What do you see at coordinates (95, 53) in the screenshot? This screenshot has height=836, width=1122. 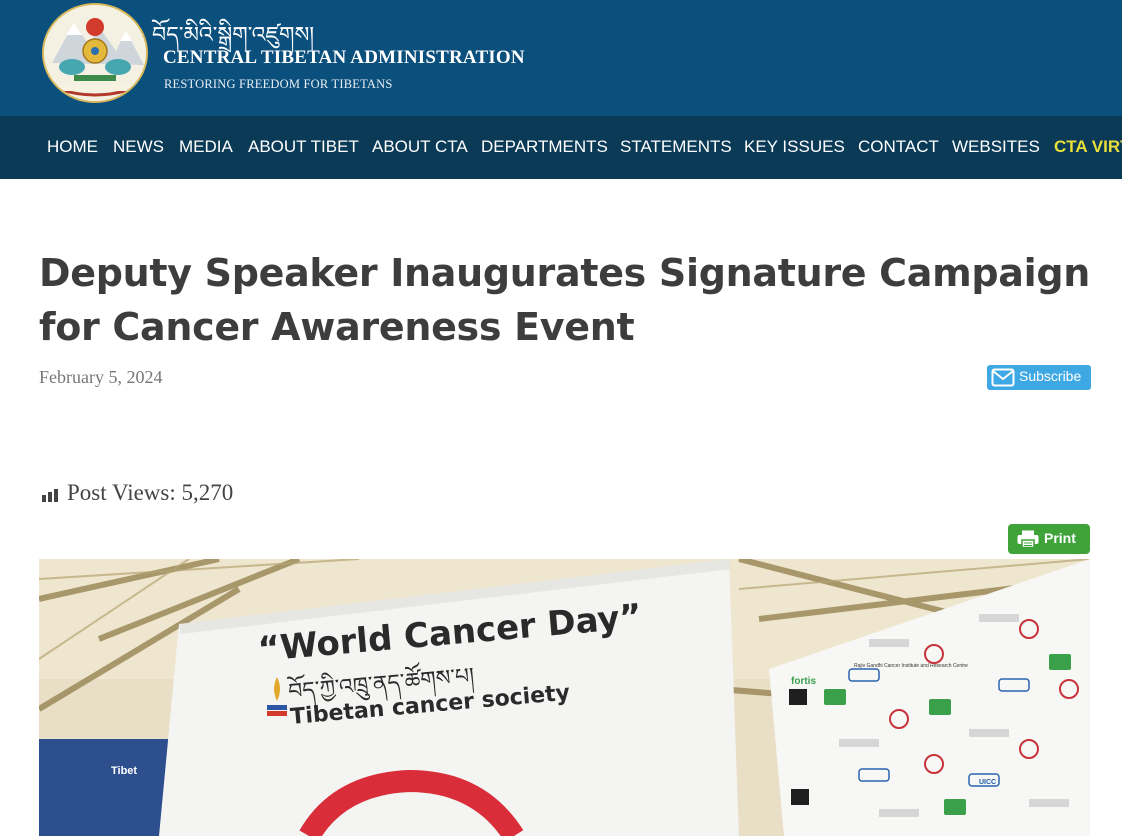 I see `cta-emblem-logo` at bounding box center [95, 53].